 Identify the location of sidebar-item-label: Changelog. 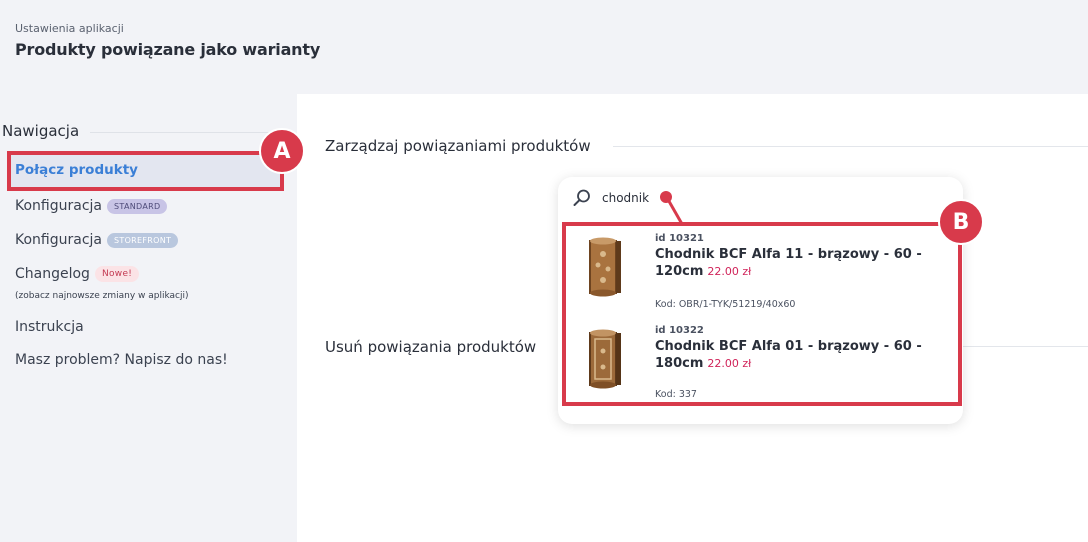
(52, 274).